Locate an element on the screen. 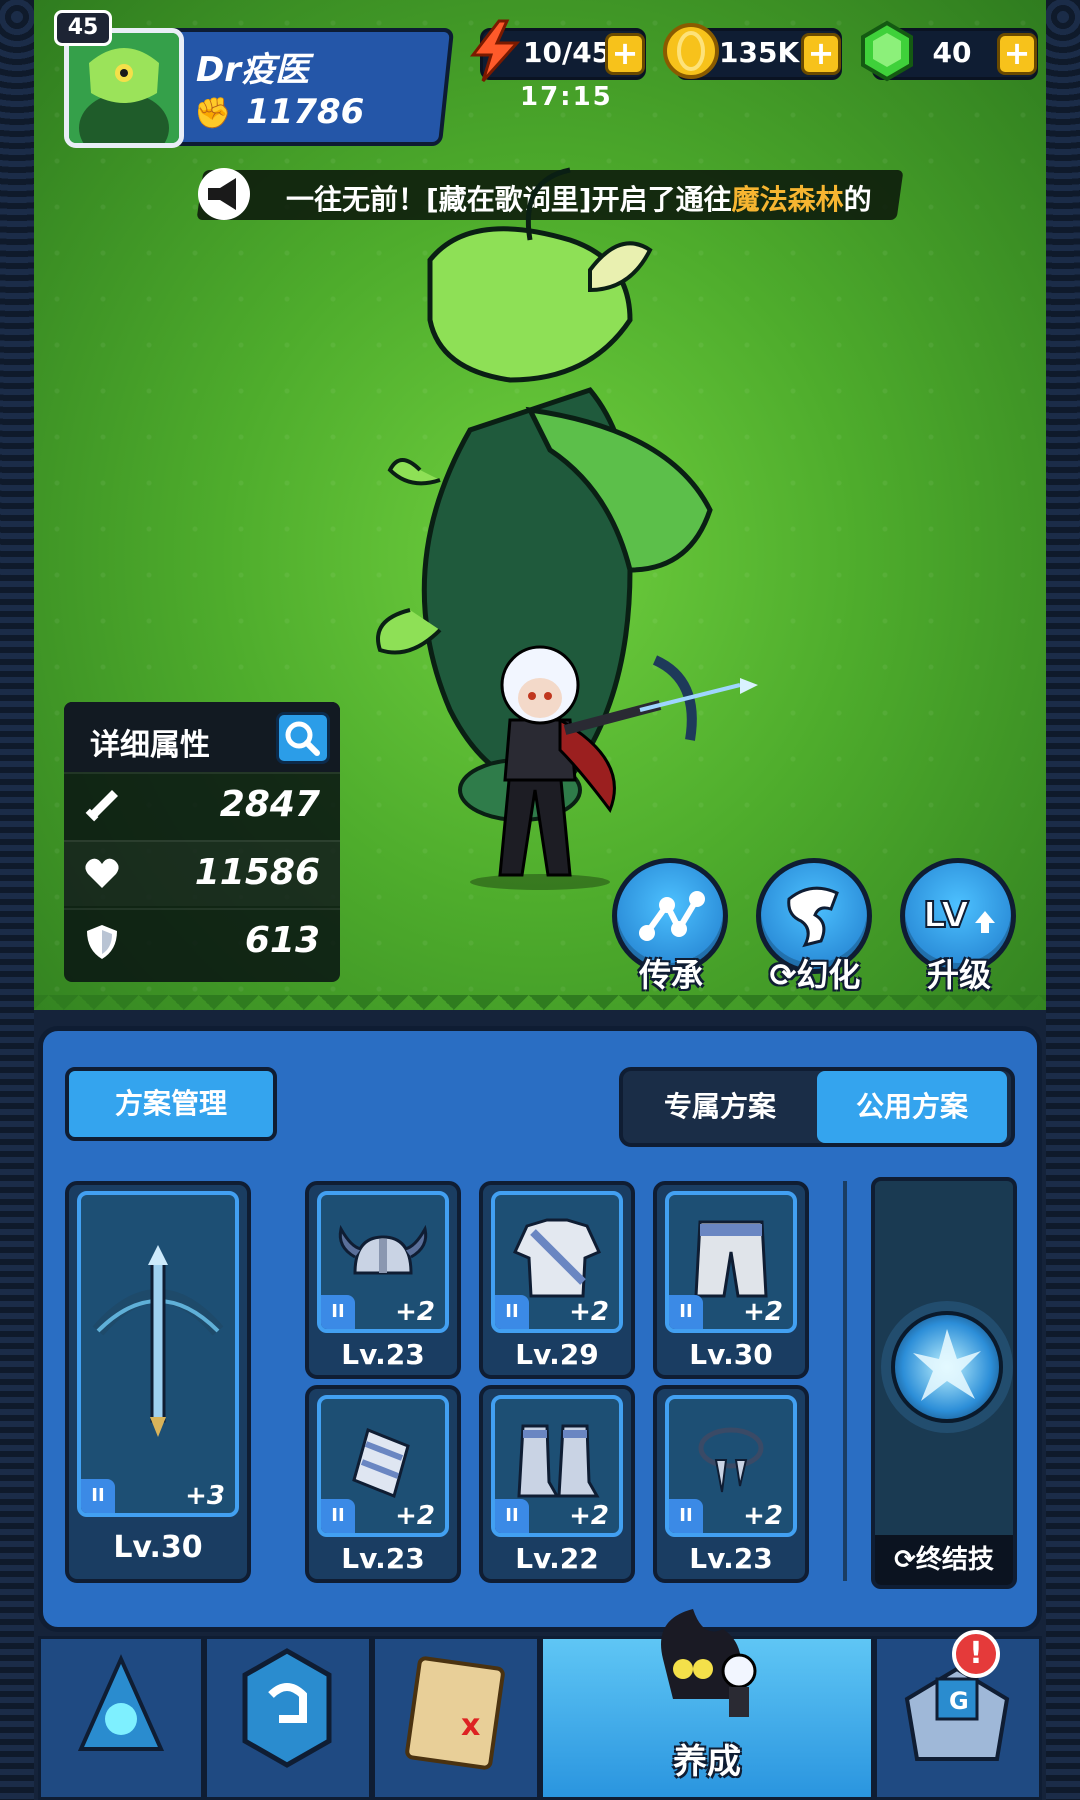 This screenshot has height=1800, width=1080. hexagon-card-icon is located at coordinates (287, 1708).